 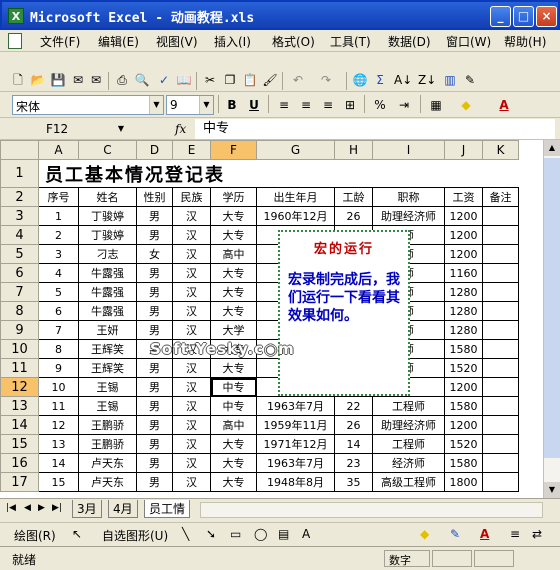 I want to click on sheet-tab: 3月, so click(x=87, y=509).